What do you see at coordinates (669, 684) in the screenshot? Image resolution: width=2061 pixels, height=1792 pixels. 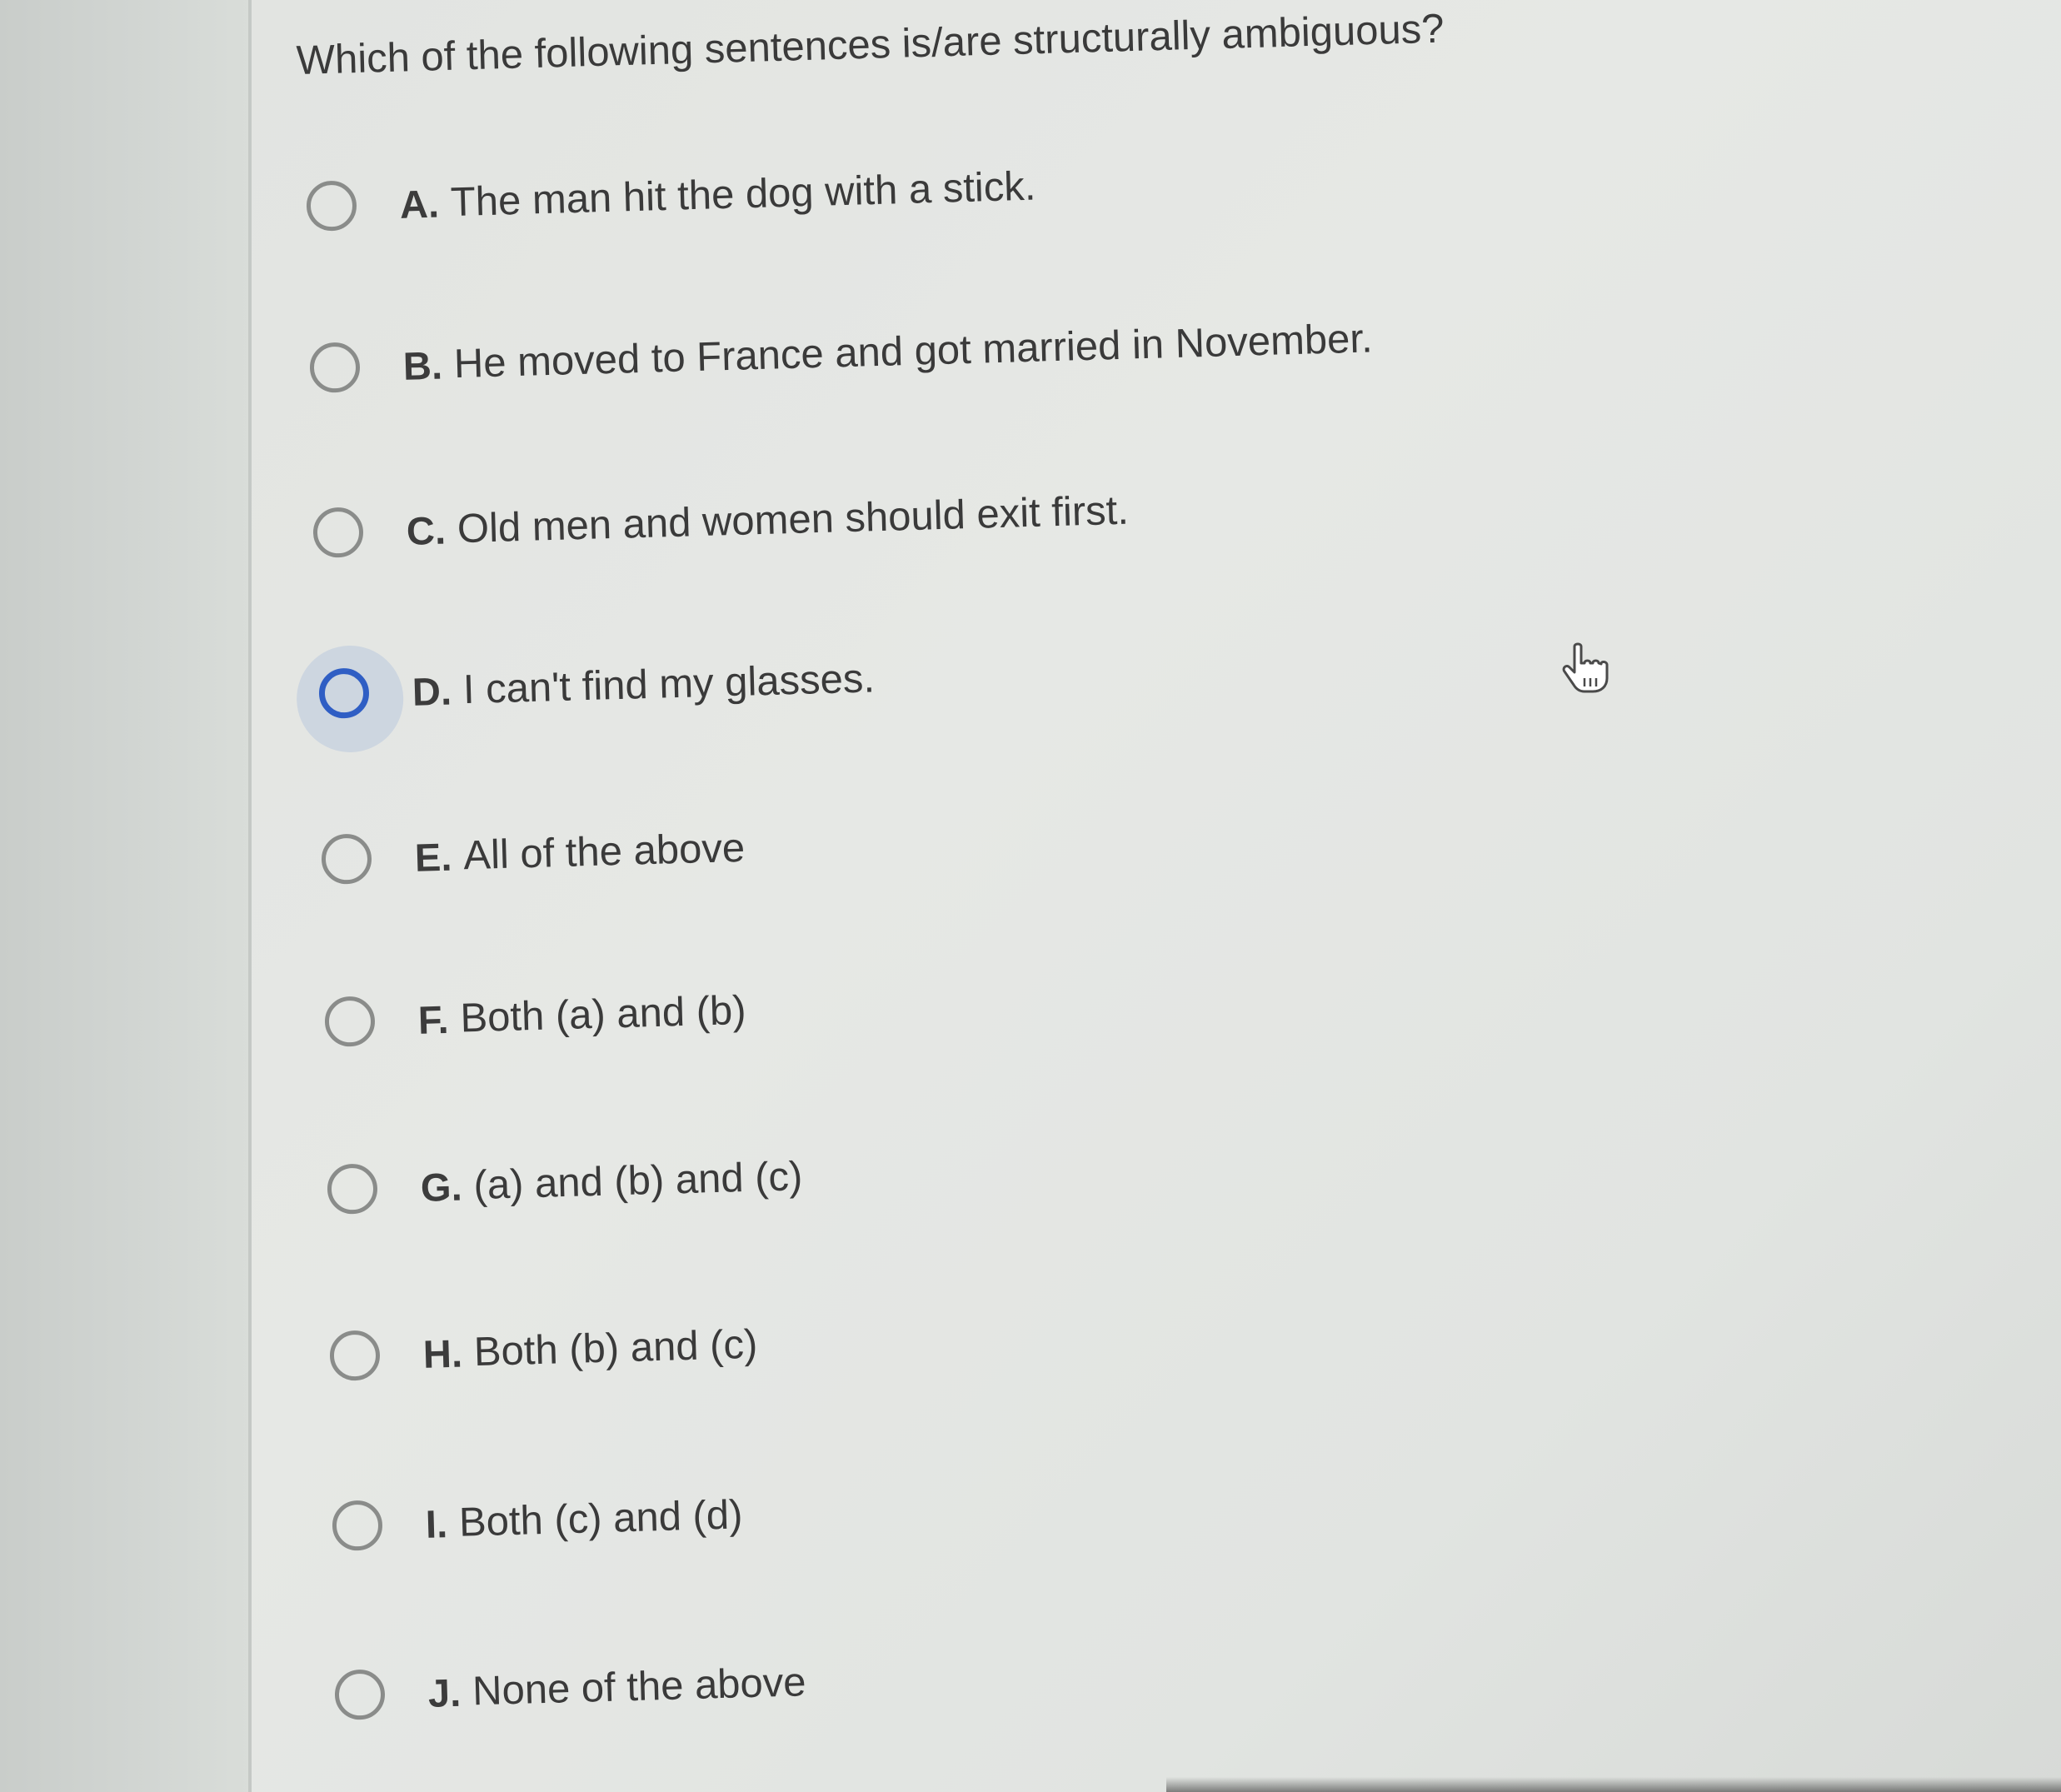 I see `option-label: I can't find my glasses.` at bounding box center [669, 684].